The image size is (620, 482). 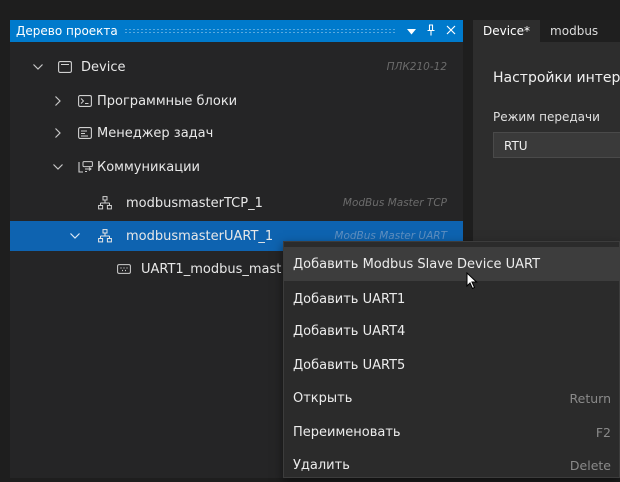 I want to click on serial-port-icon, so click(x=124, y=269).